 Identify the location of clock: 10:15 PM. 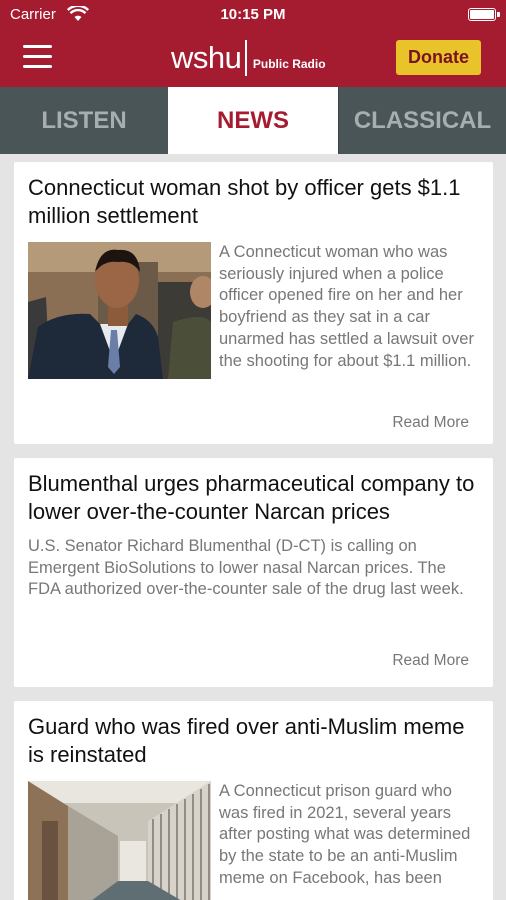
(253, 14).